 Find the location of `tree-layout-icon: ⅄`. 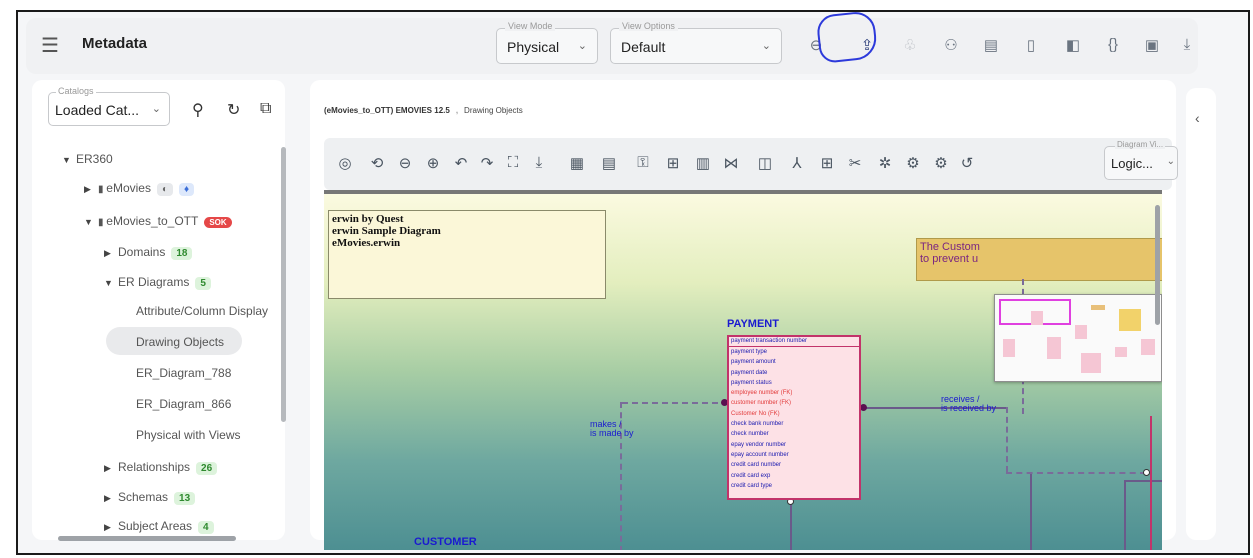

tree-layout-icon: ⅄ is located at coordinates (797, 163).